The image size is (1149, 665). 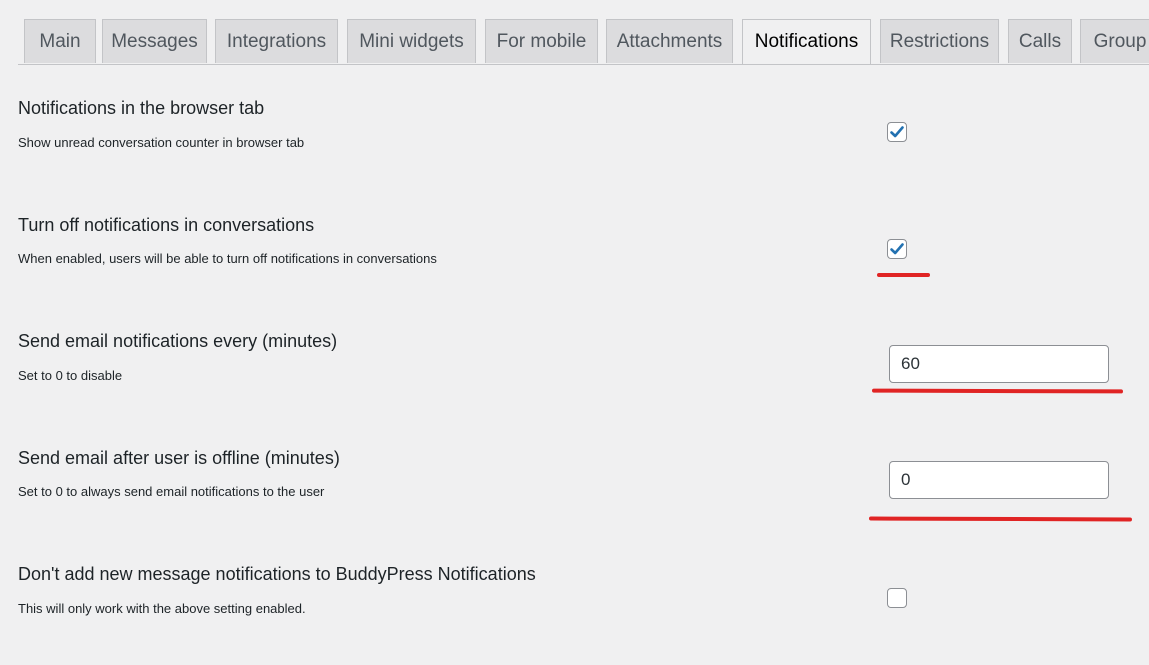 What do you see at coordinates (1040, 41) in the screenshot?
I see `tab-calls: Calls` at bounding box center [1040, 41].